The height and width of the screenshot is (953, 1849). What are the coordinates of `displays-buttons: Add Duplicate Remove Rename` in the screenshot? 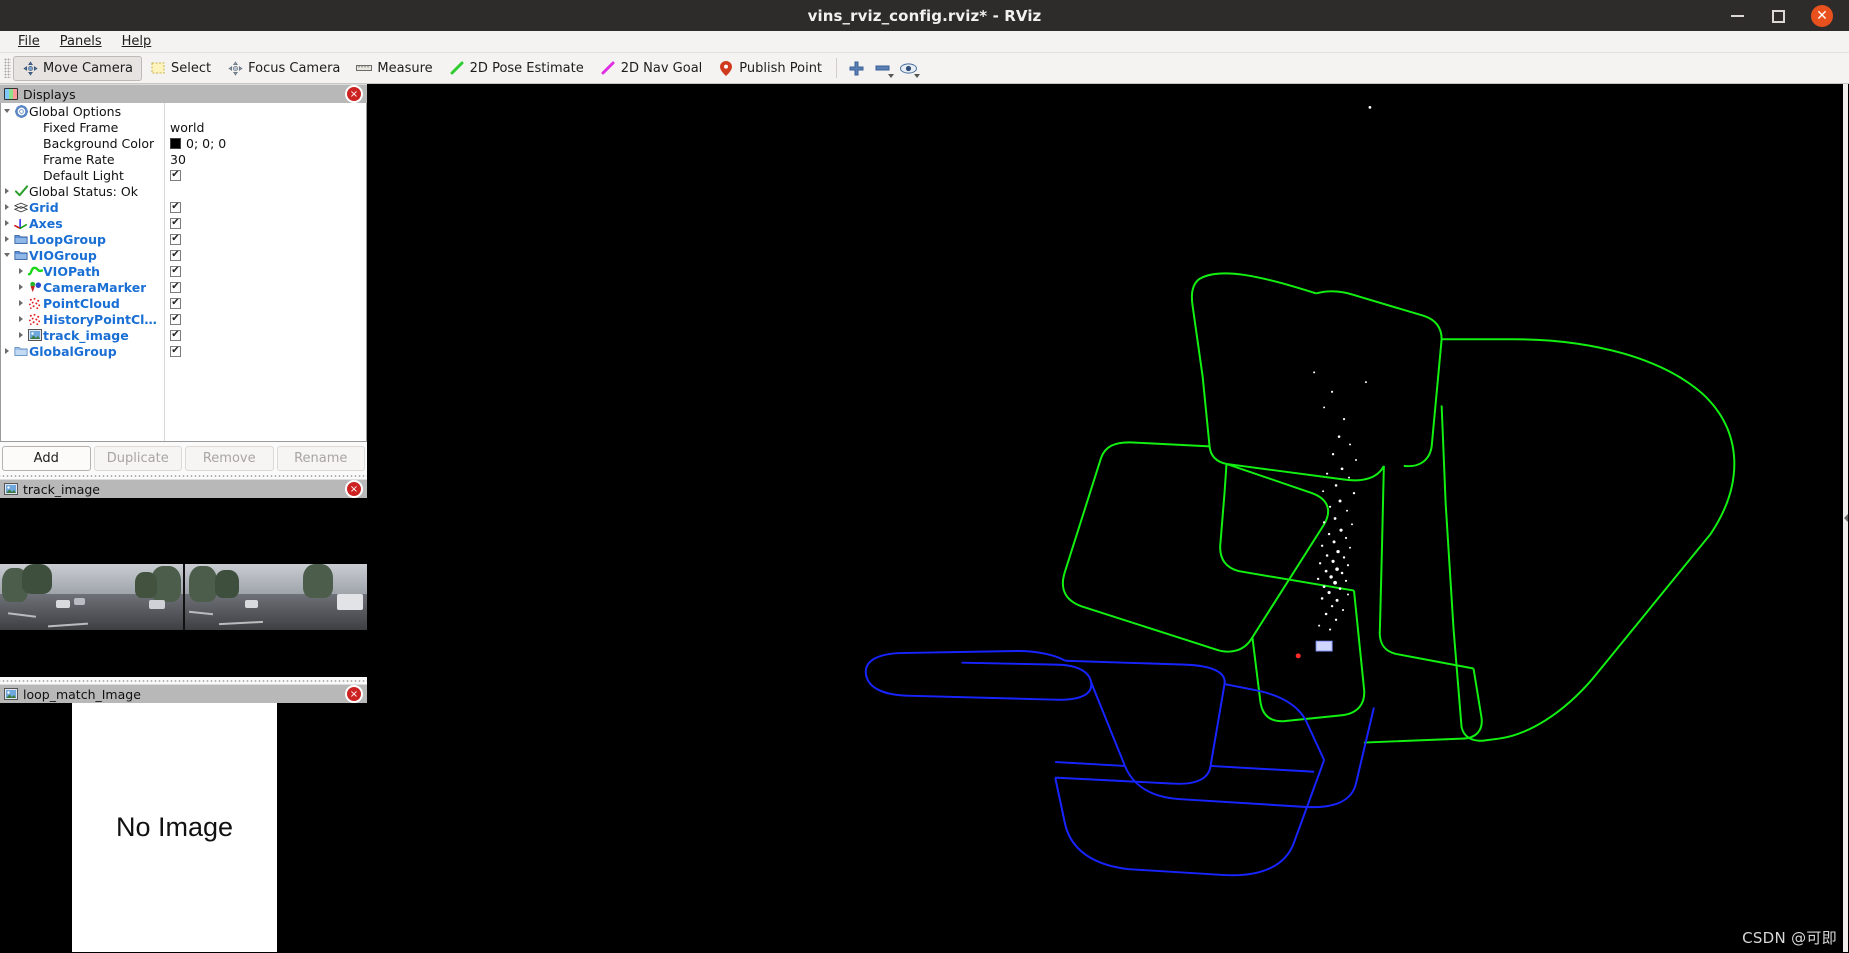 It's located at (183, 457).